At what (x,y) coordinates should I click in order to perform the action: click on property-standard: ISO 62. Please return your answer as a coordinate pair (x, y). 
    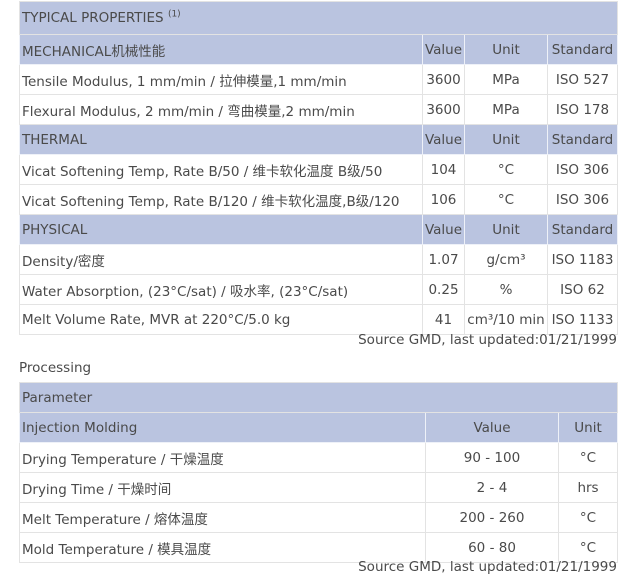
    Looking at the image, I should click on (582, 289).